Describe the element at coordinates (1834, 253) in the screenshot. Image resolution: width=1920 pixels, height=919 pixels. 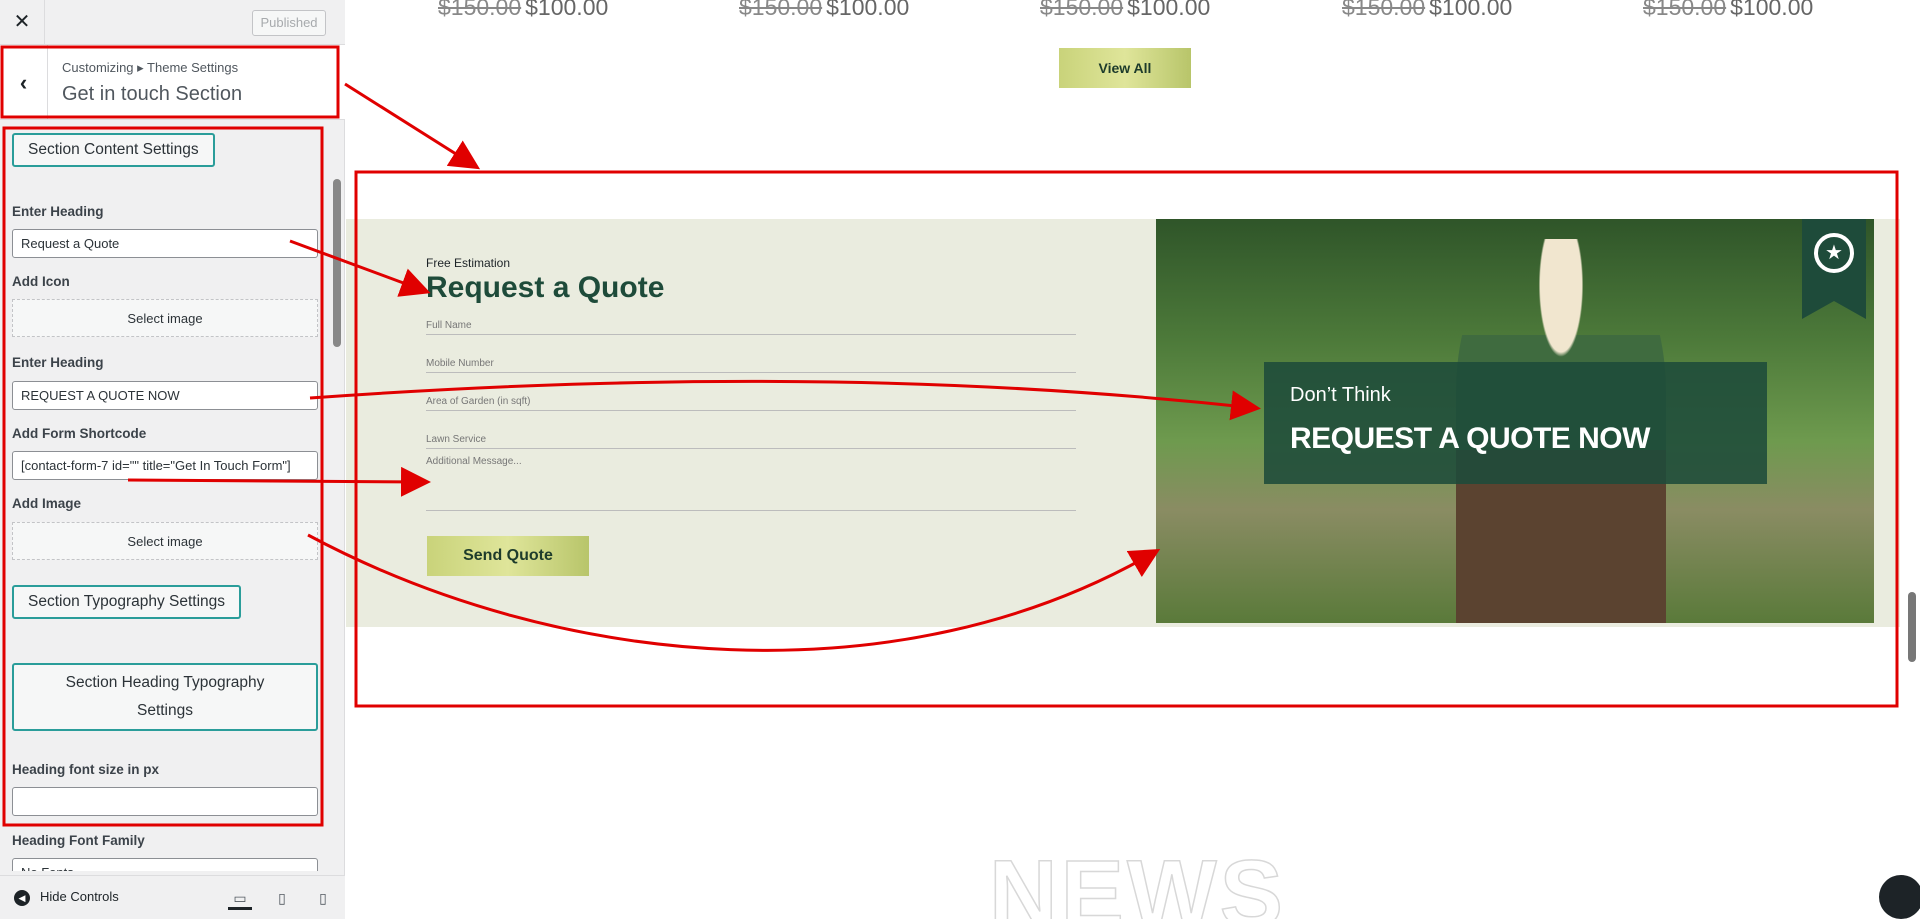
I see `award-star-icon: ★` at that location.